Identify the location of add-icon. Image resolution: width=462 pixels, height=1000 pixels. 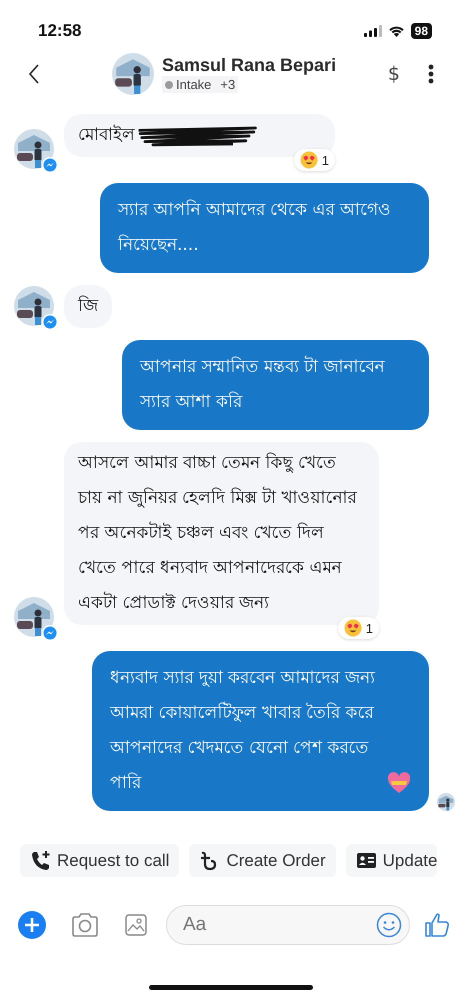
(32, 925).